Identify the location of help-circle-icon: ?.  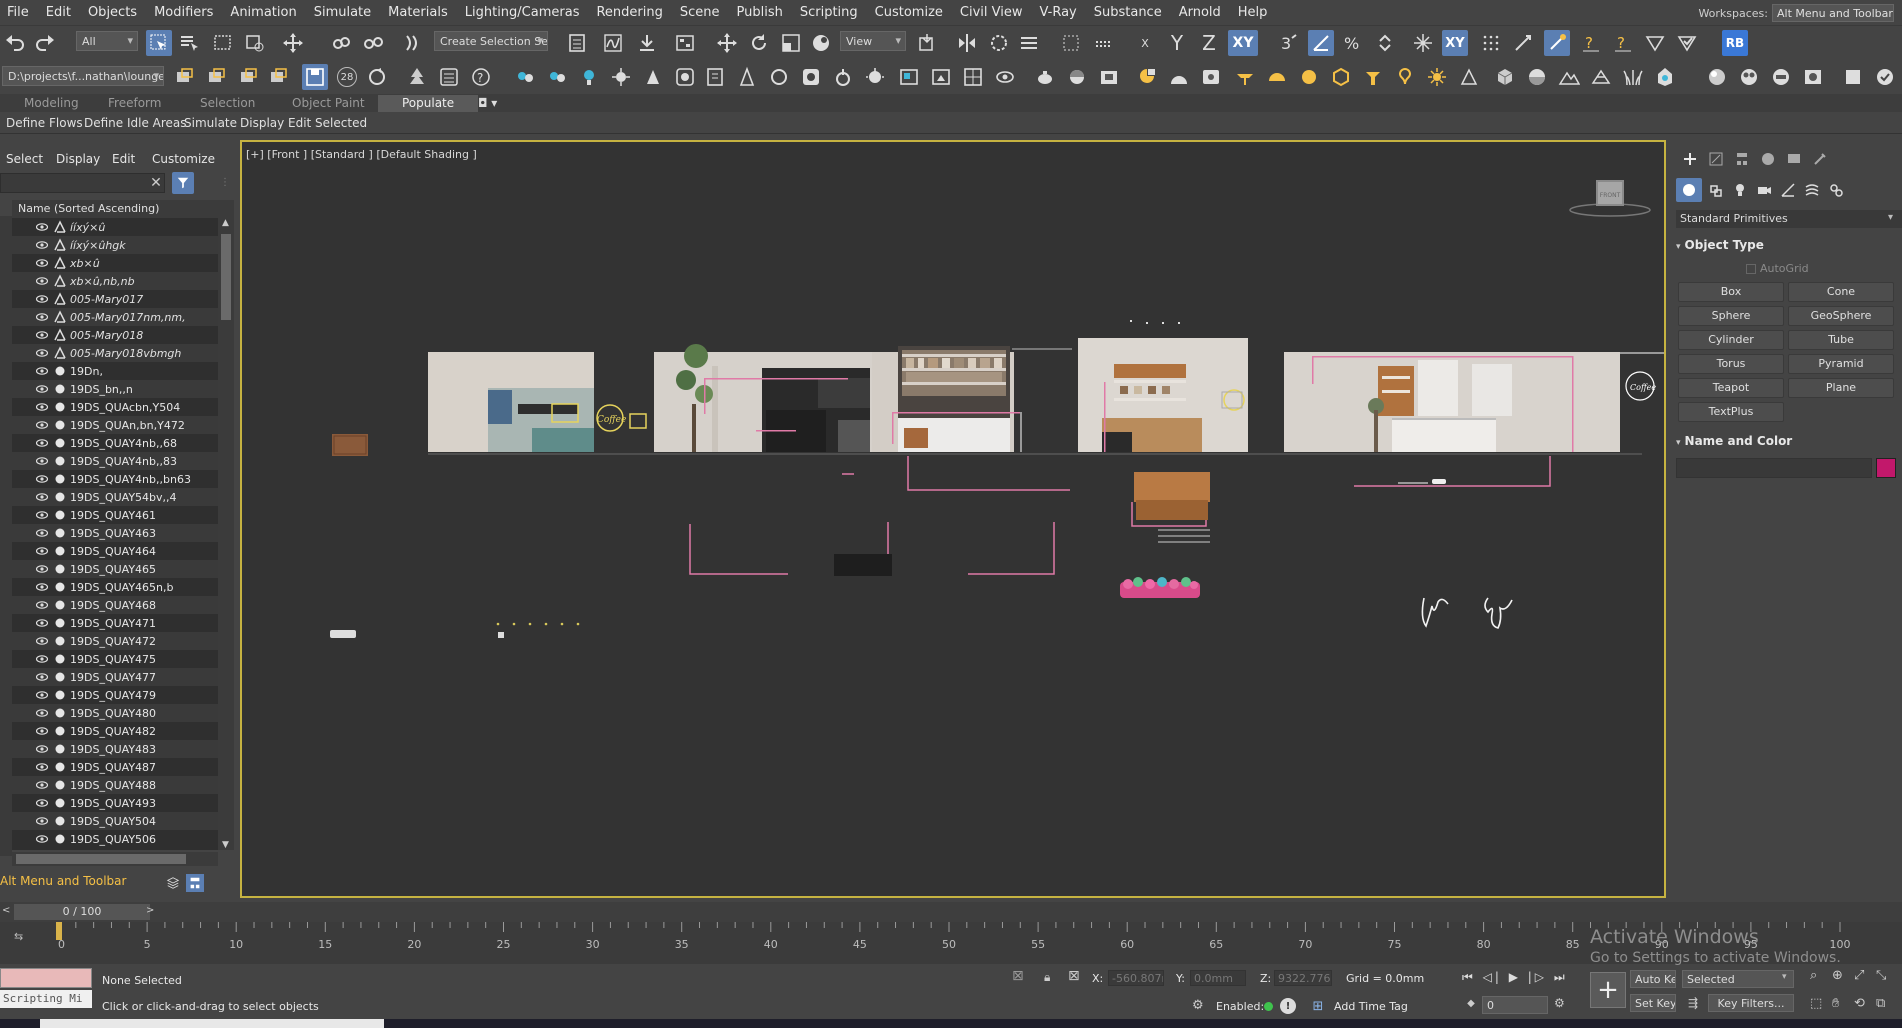
(481, 77).